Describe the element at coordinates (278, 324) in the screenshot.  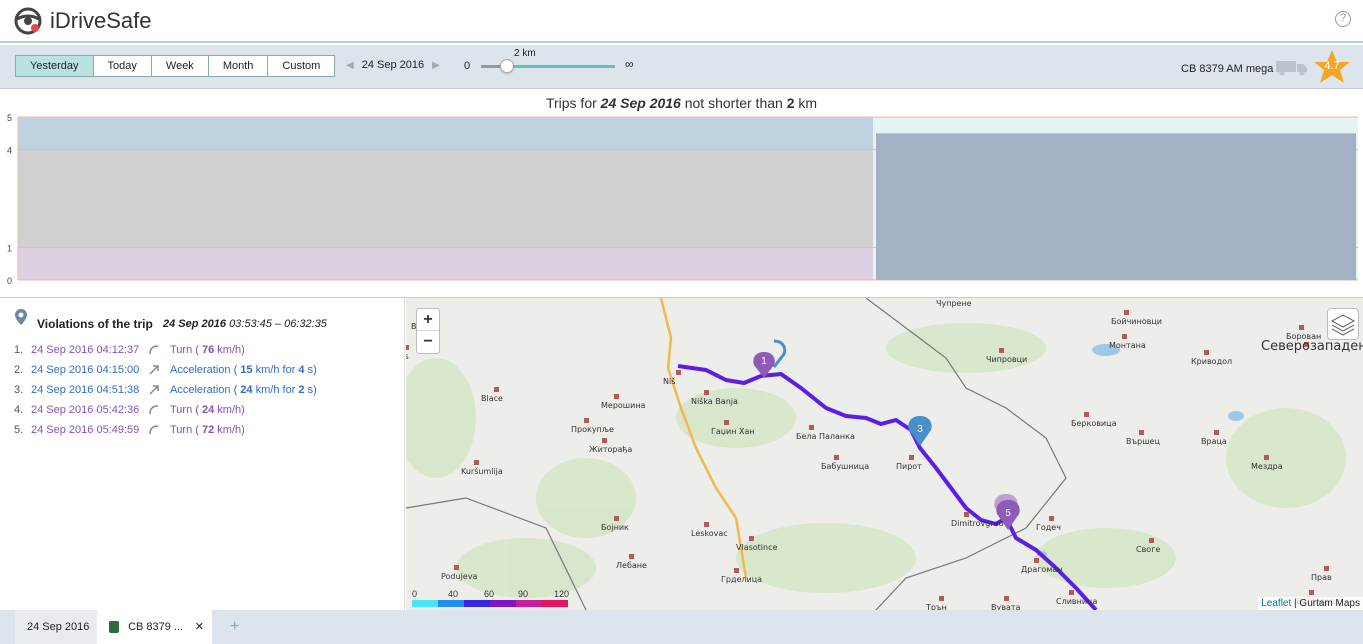
I see `trip-time: 03:53:45 – 06:32:35` at that location.